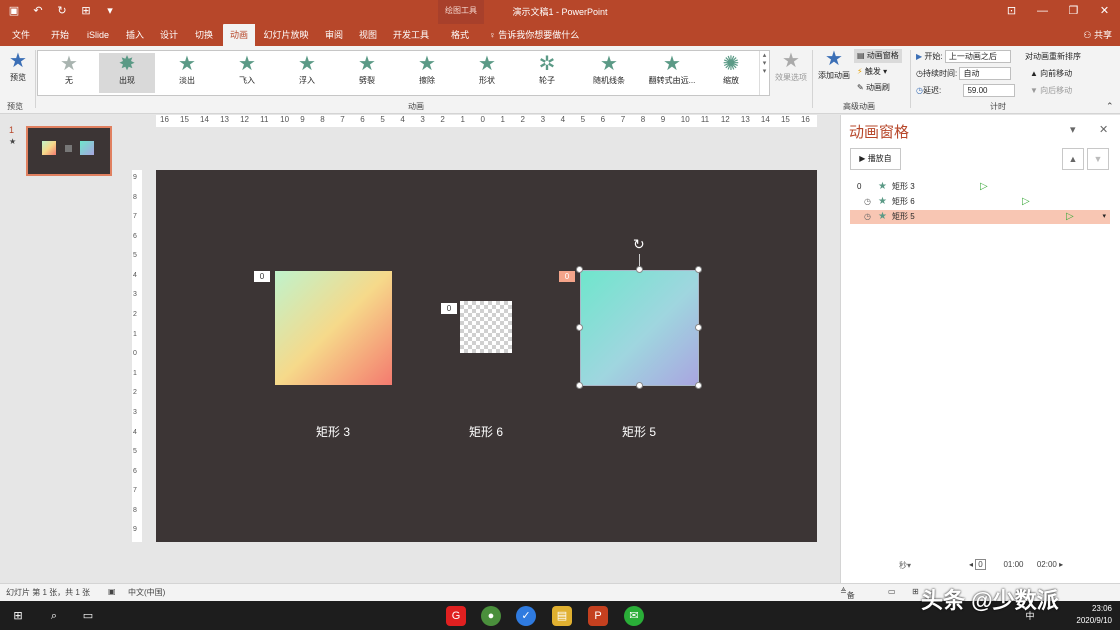 This screenshot has height=630, width=1120. Describe the element at coordinates (127, 73) in the screenshot. I see `anim-appear: ✸ 出现` at that location.